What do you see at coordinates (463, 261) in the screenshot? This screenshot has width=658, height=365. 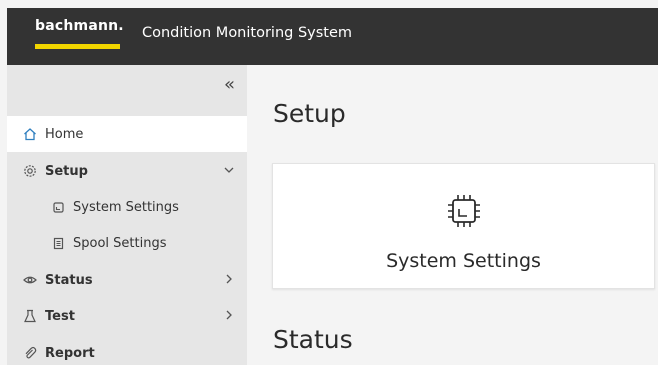 I see `card-label: System Settings` at bounding box center [463, 261].